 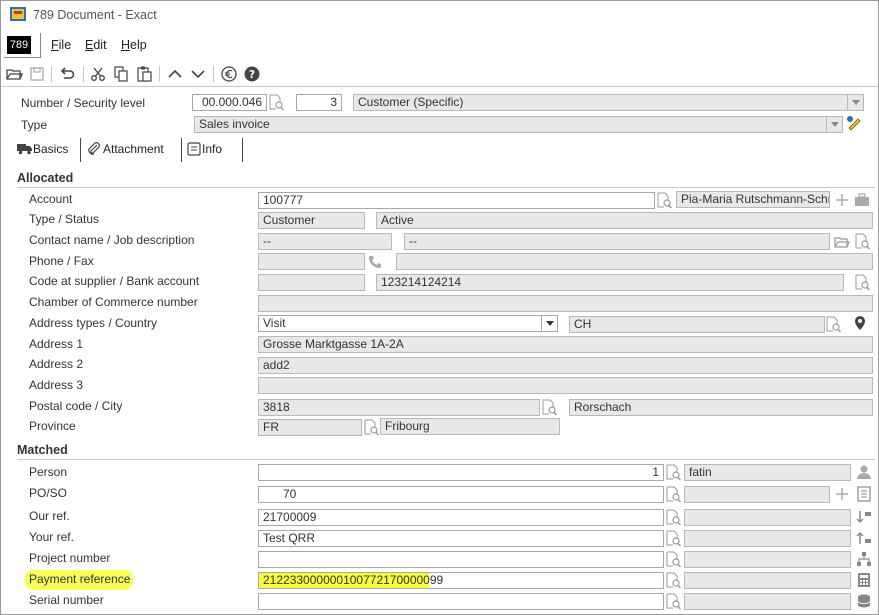 What do you see at coordinates (565, 385) in the screenshot?
I see `address3-field` at bounding box center [565, 385].